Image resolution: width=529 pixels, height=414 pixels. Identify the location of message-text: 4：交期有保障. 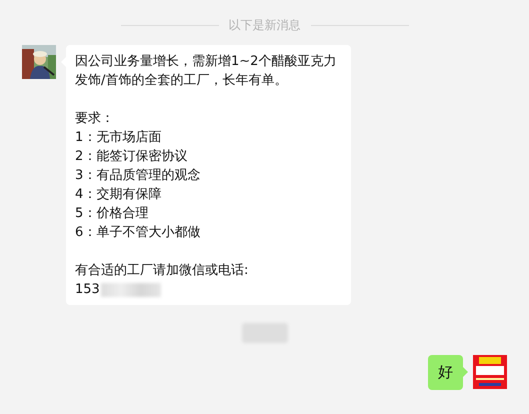
(118, 195).